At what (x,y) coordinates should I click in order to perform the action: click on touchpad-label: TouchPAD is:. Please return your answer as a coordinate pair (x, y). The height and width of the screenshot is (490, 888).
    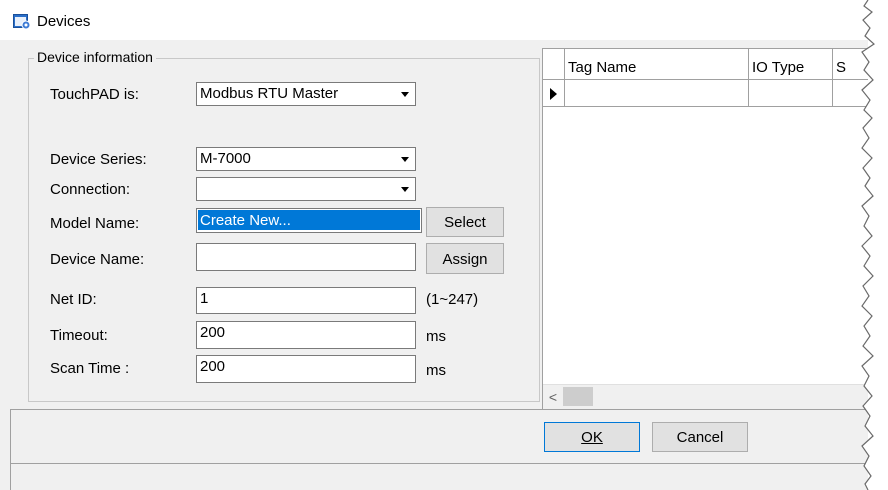
    Looking at the image, I should click on (94, 94).